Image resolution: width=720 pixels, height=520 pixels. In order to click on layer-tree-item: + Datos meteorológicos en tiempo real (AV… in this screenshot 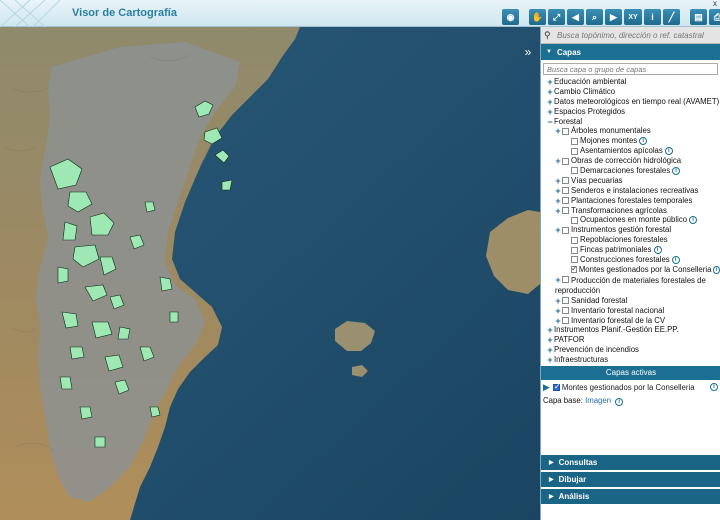, I will do `click(633, 102)`.